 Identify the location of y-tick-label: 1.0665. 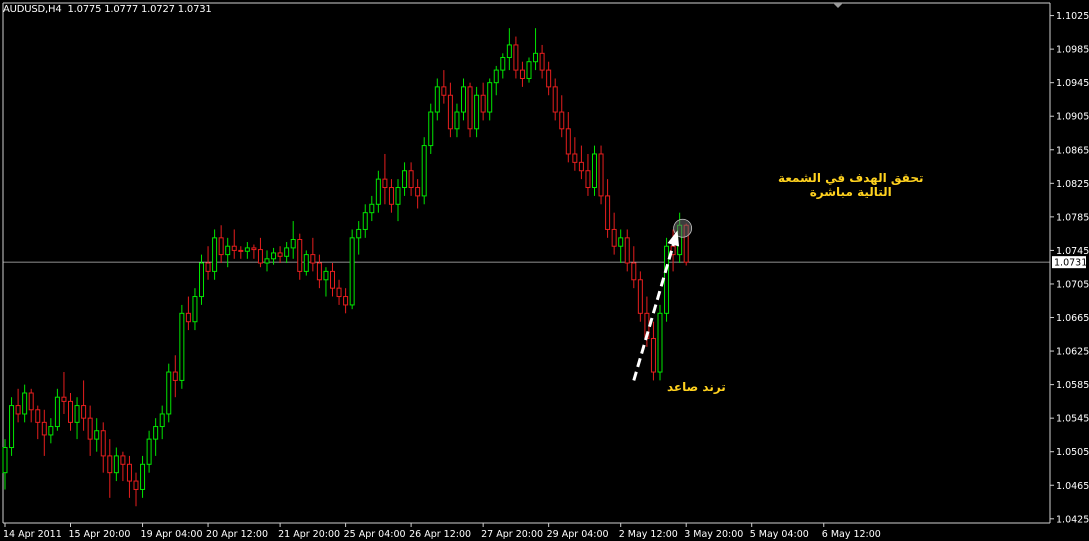
(1072, 318).